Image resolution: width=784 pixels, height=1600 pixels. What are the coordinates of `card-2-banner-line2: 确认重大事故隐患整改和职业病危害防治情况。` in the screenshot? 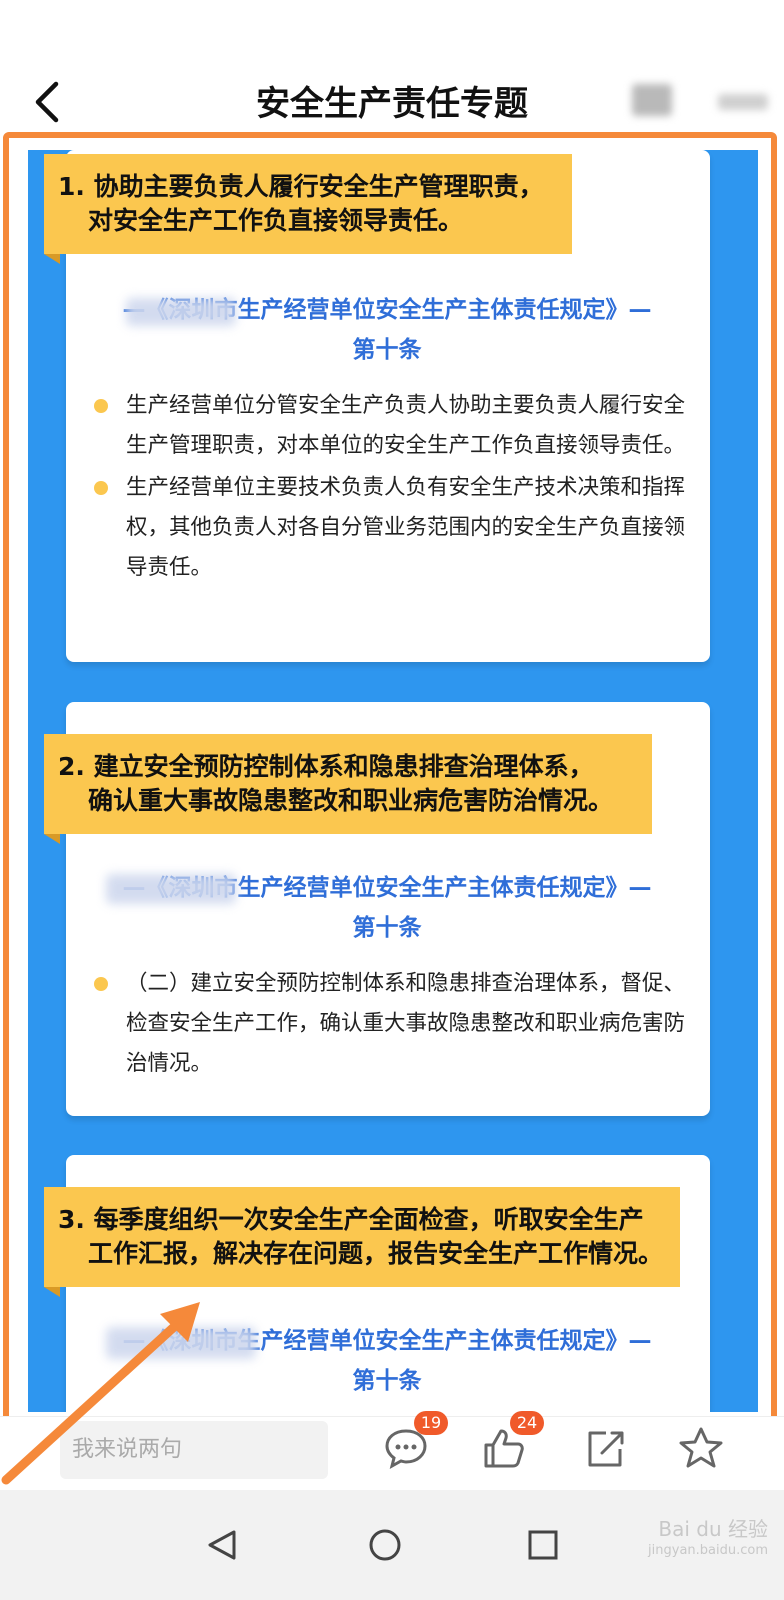 It's located at (351, 800).